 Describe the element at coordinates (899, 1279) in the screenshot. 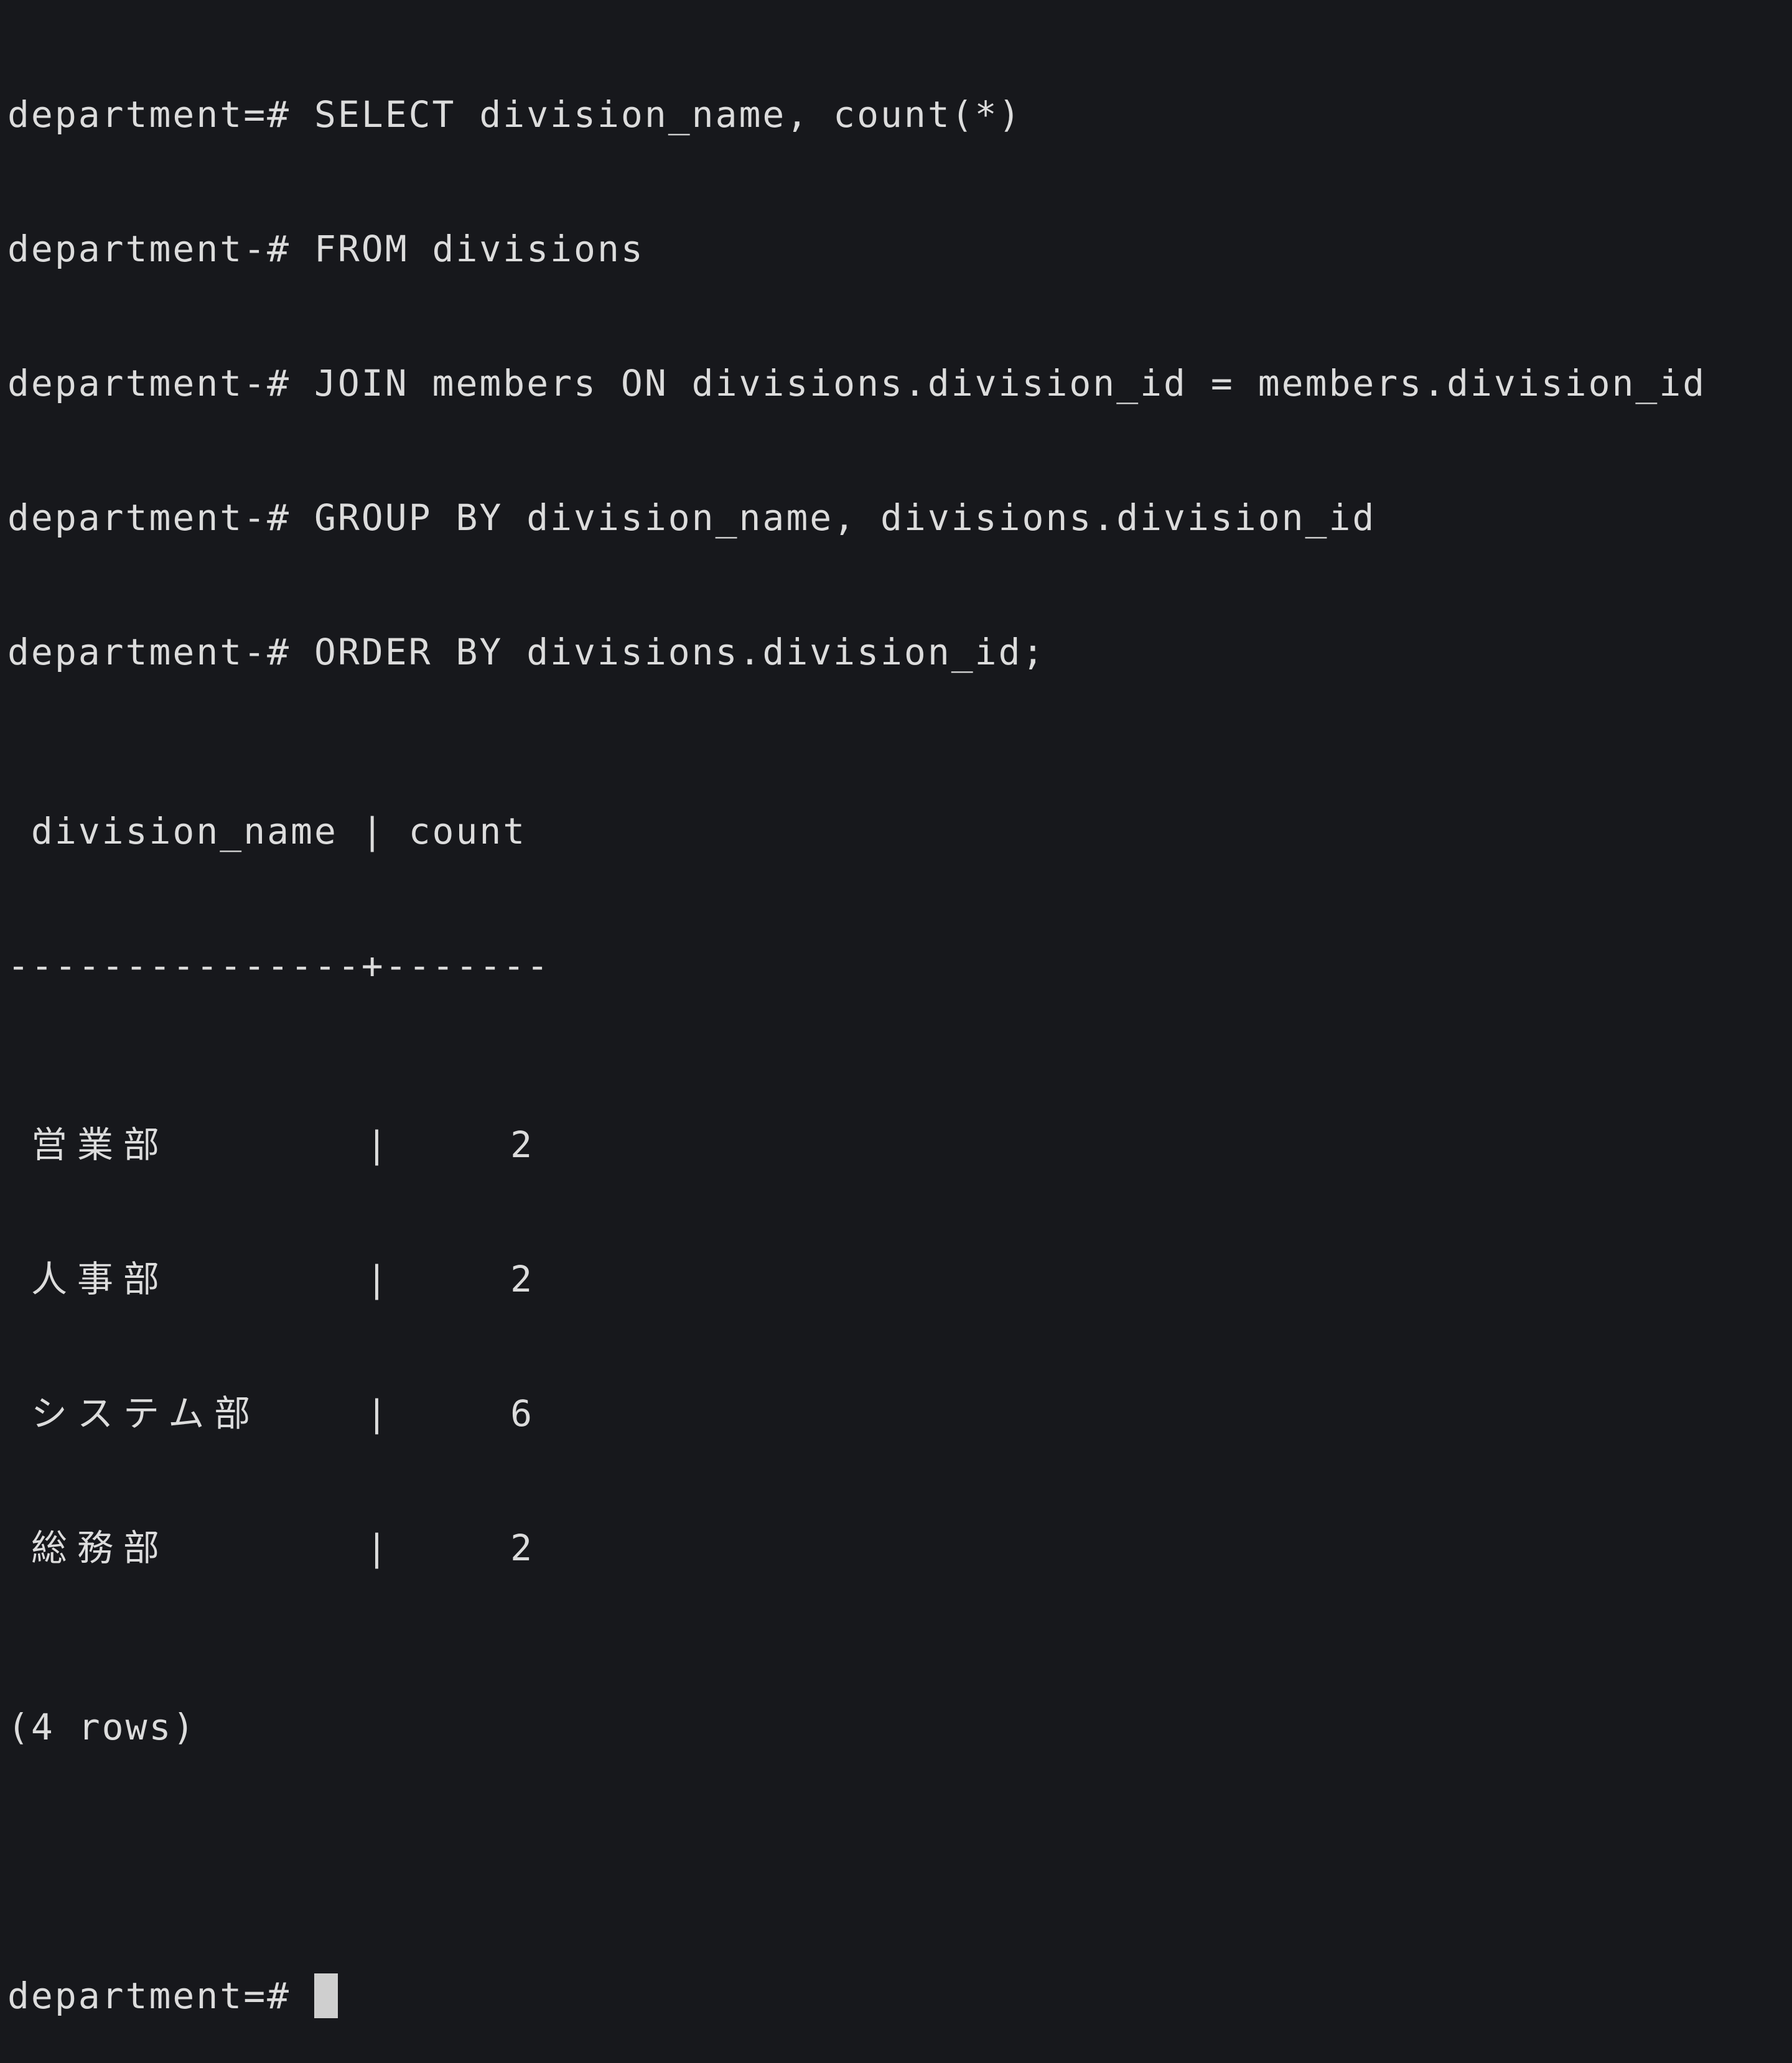

I see `result-row: 人事部 | 2` at that location.